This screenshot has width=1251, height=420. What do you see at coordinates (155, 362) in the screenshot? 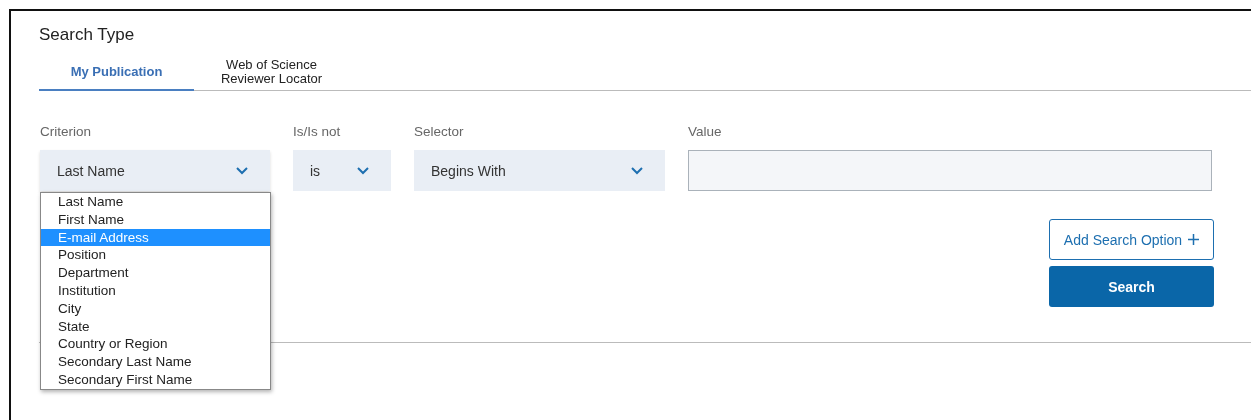
I see `dropdown-option: Secondary Last Name` at bounding box center [155, 362].